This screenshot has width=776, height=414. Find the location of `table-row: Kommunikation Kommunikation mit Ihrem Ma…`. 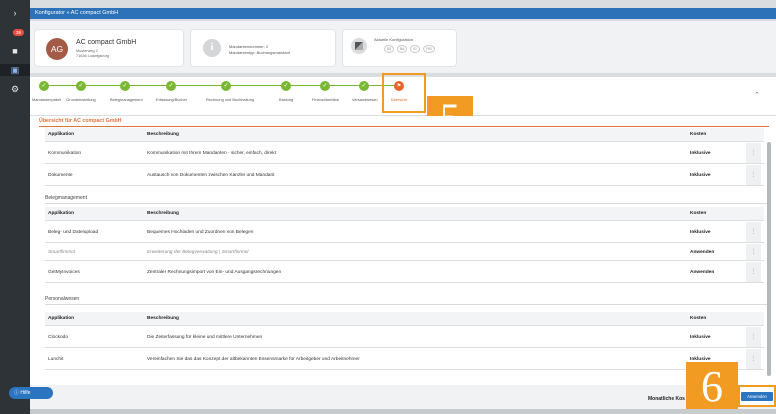

table-row: Kommunikation Kommunikation mit Ihrem Ma… is located at coordinates (404, 153).